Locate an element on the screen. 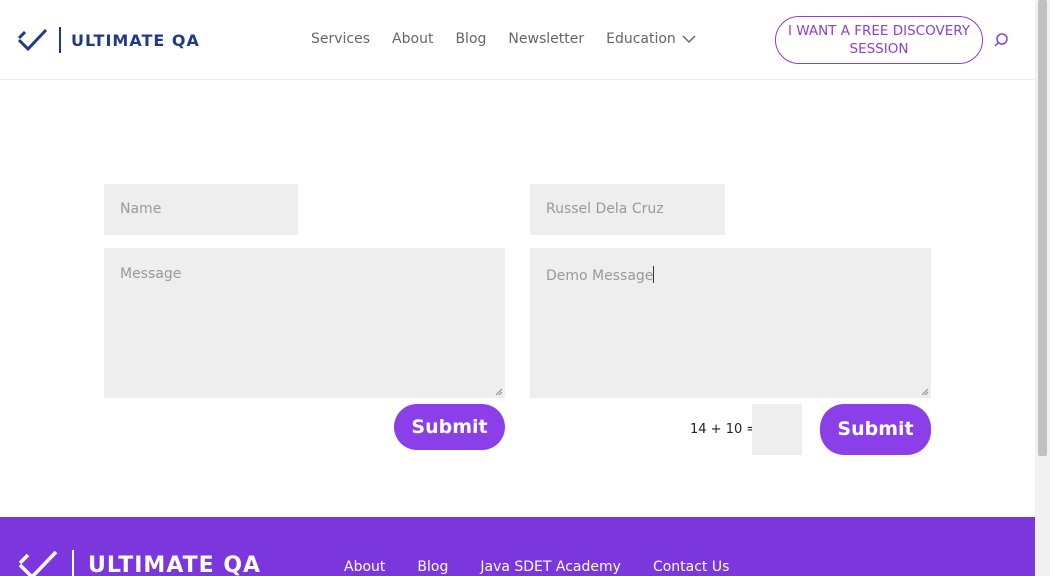 The width and height of the screenshot is (1050, 576). search-icon is located at coordinates (1001, 40).